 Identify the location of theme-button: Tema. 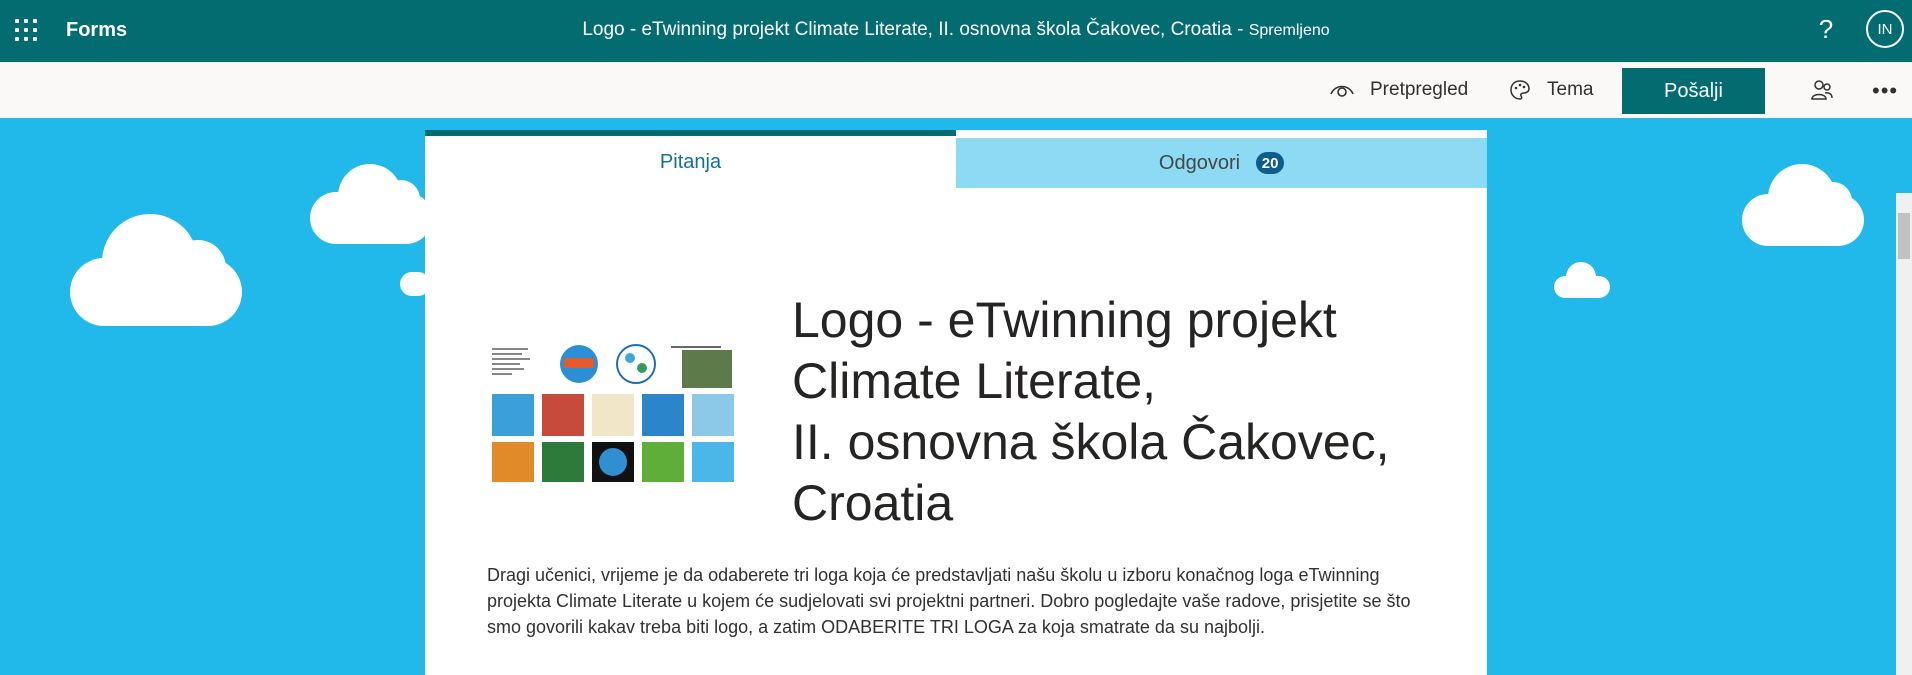
(1551, 90).